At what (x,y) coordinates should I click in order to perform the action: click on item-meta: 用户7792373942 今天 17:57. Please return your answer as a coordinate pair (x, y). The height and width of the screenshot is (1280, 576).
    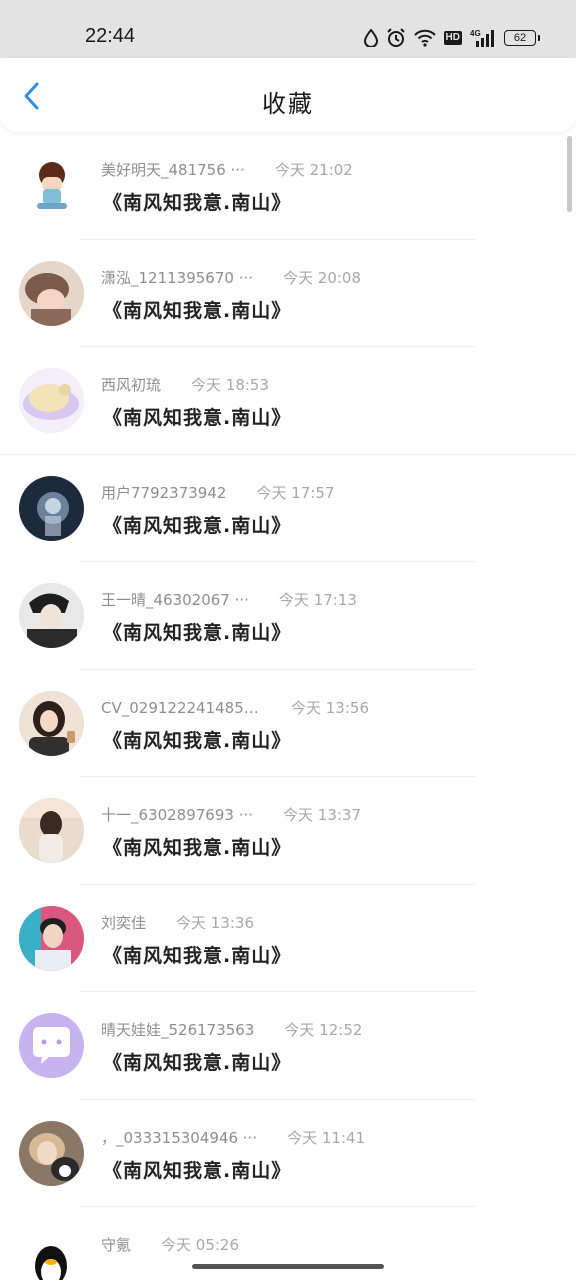
    Looking at the image, I should click on (318, 492).